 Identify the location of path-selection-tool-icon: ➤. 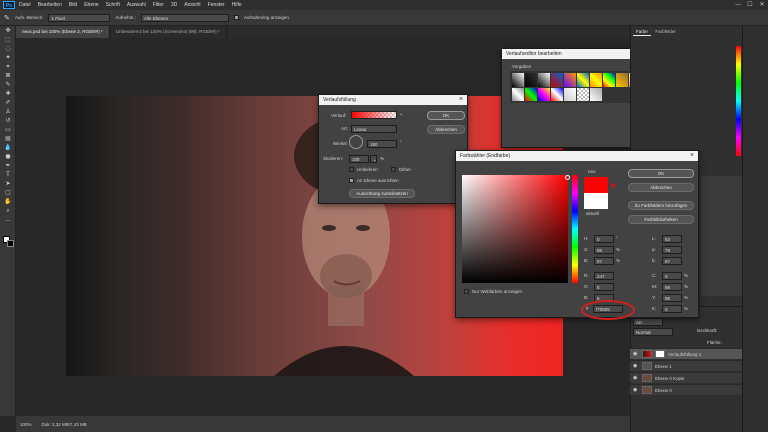
(8, 183).